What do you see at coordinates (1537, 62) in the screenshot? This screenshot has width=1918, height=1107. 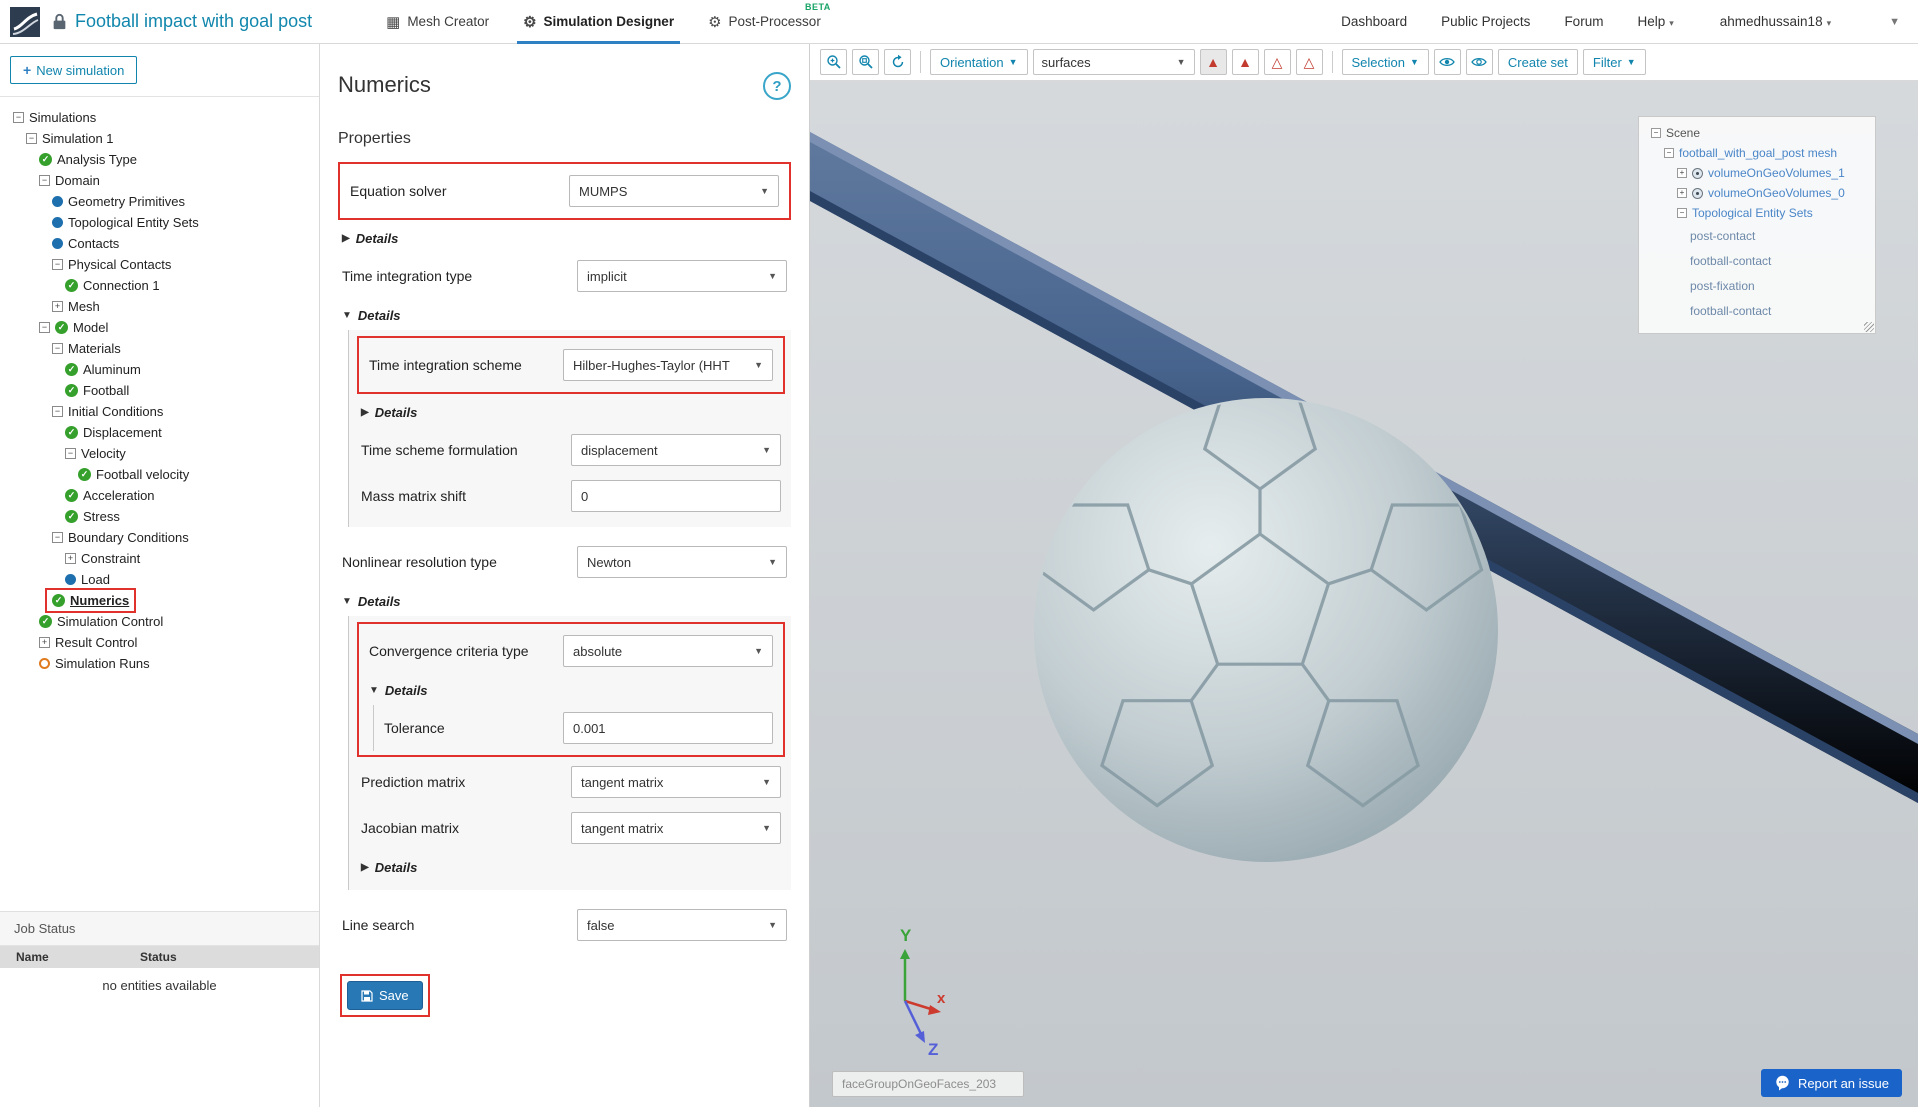 I see `create-set-button: Create set` at bounding box center [1537, 62].